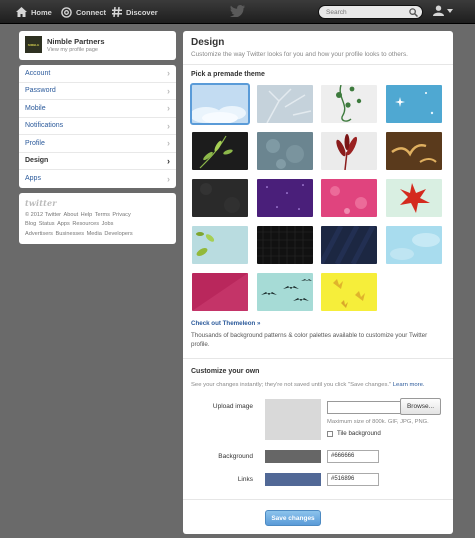 The height and width of the screenshot is (538, 475). Describe the element at coordinates (235, 456) in the screenshot. I see `background-color-label: Background` at that location.